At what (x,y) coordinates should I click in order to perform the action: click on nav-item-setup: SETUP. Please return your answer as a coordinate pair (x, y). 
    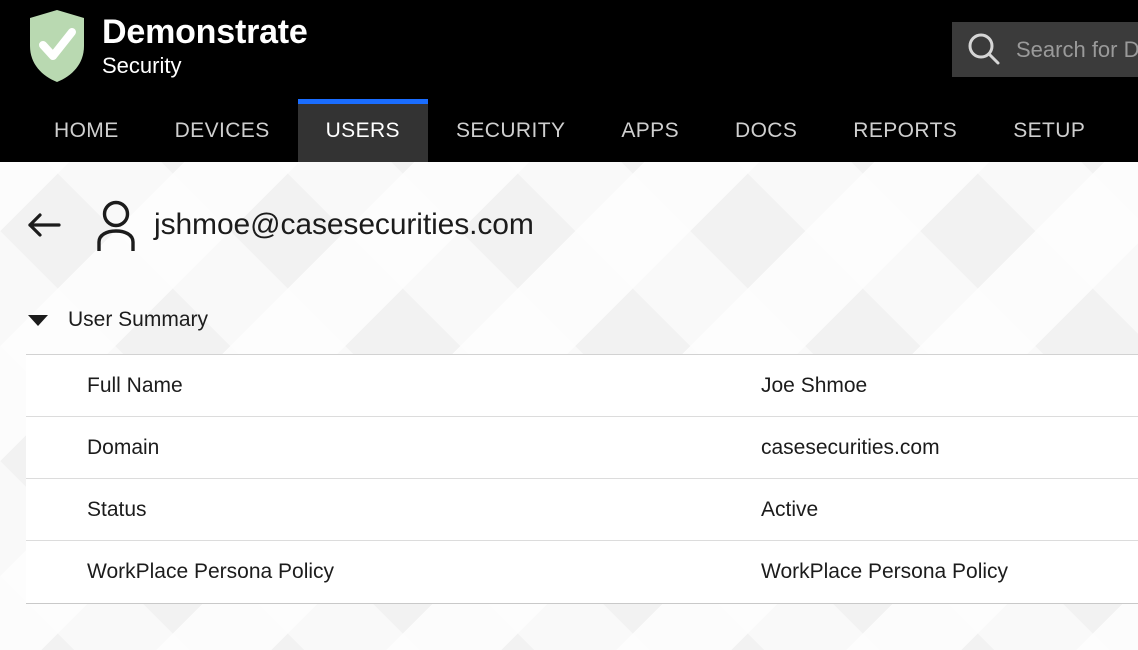
    Looking at the image, I should click on (1049, 130).